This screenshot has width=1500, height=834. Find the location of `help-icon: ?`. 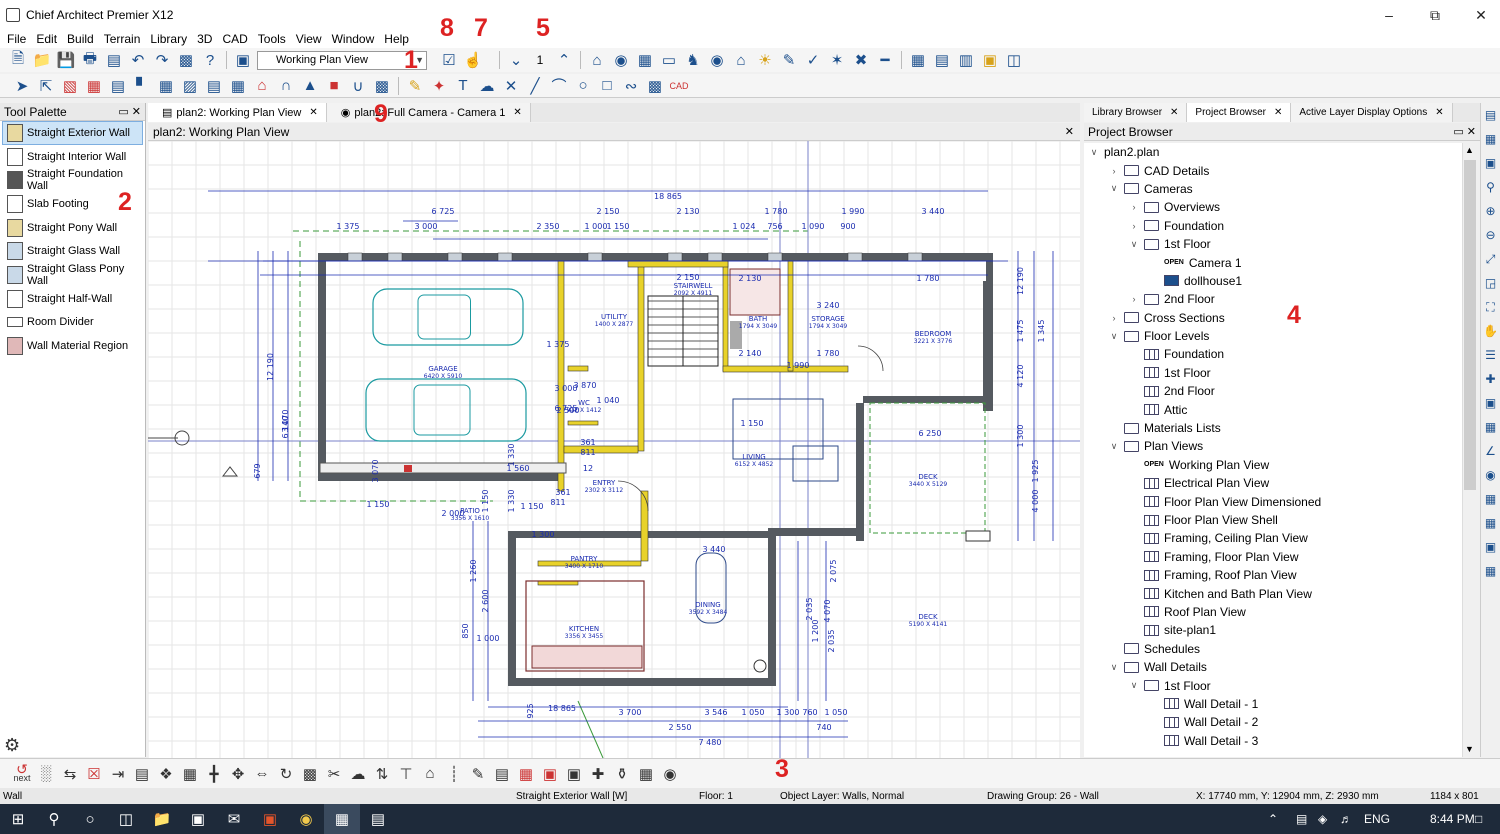

help-icon: ? is located at coordinates (210, 60).